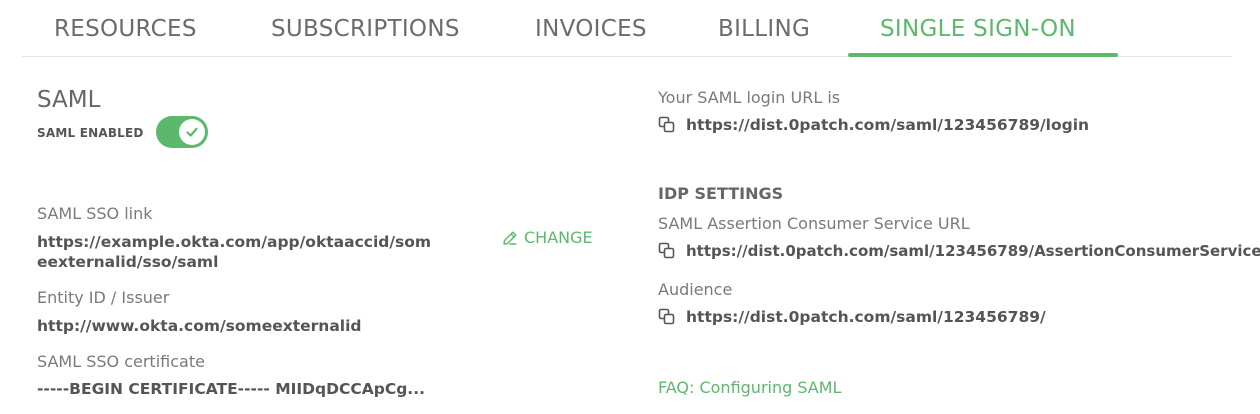 This screenshot has width=1260, height=414. Describe the element at coordinates (764, 29) in the screenshot. I see `tab-billing: BILLING` at that location.